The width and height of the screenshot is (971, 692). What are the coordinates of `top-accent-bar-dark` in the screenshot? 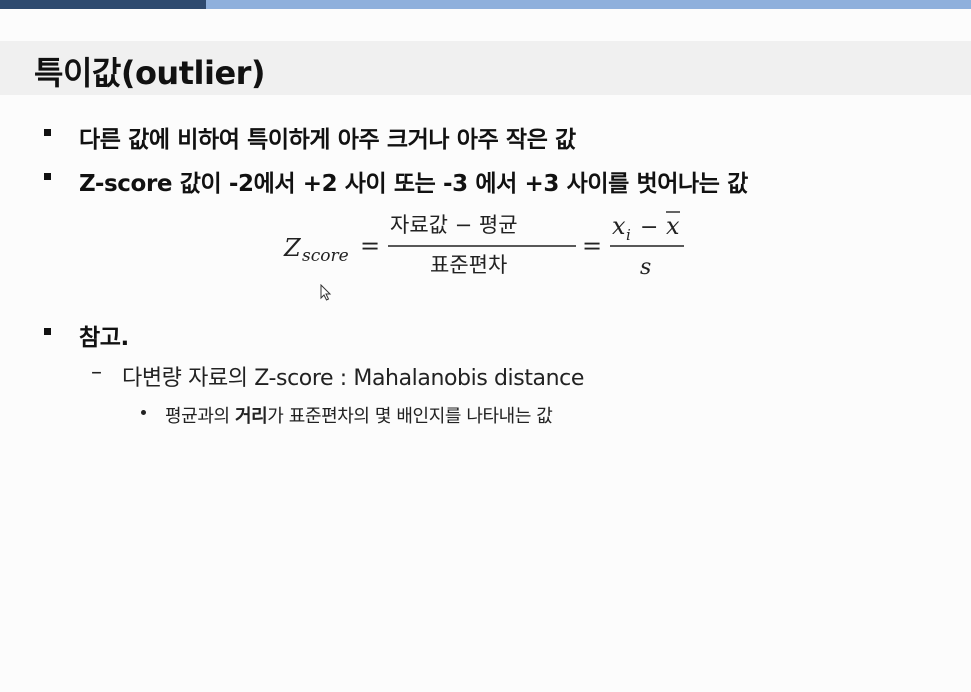 It's located at (103, 4).